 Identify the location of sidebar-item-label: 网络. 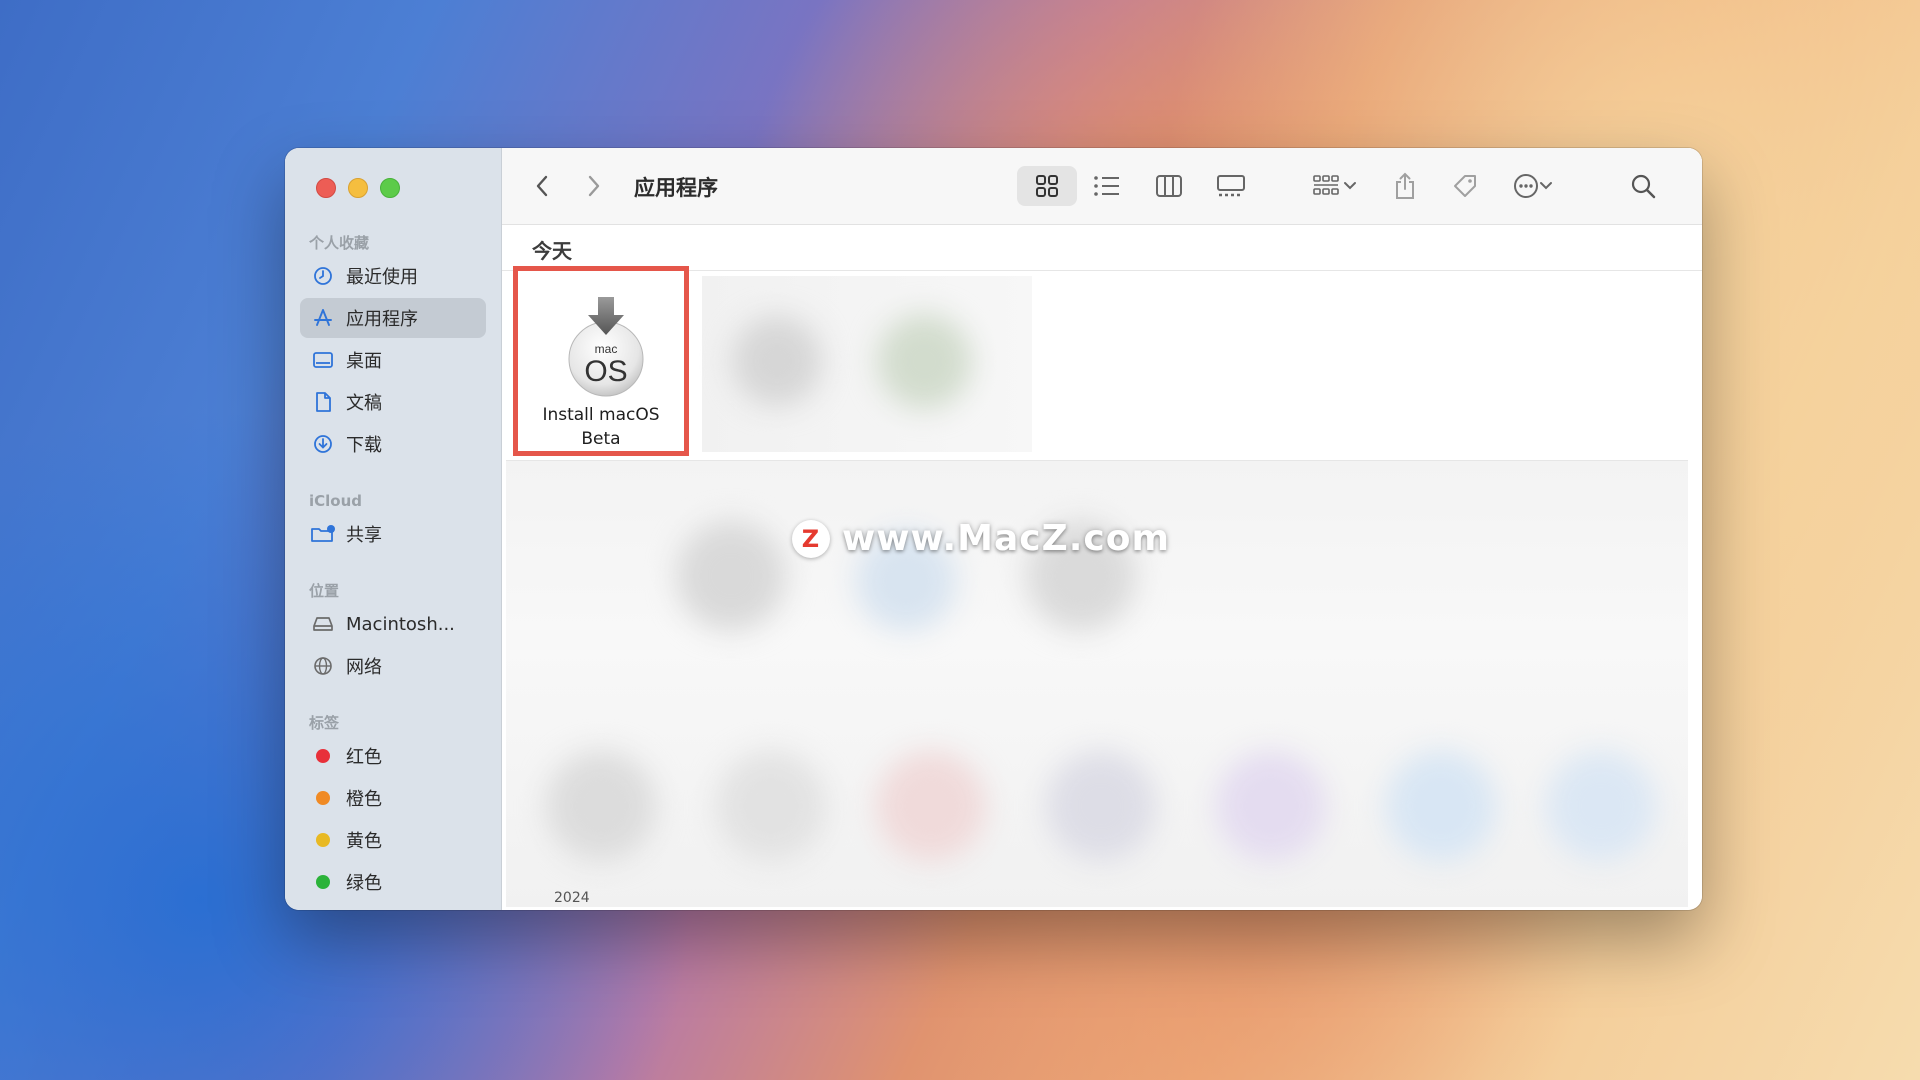
(364, 667).